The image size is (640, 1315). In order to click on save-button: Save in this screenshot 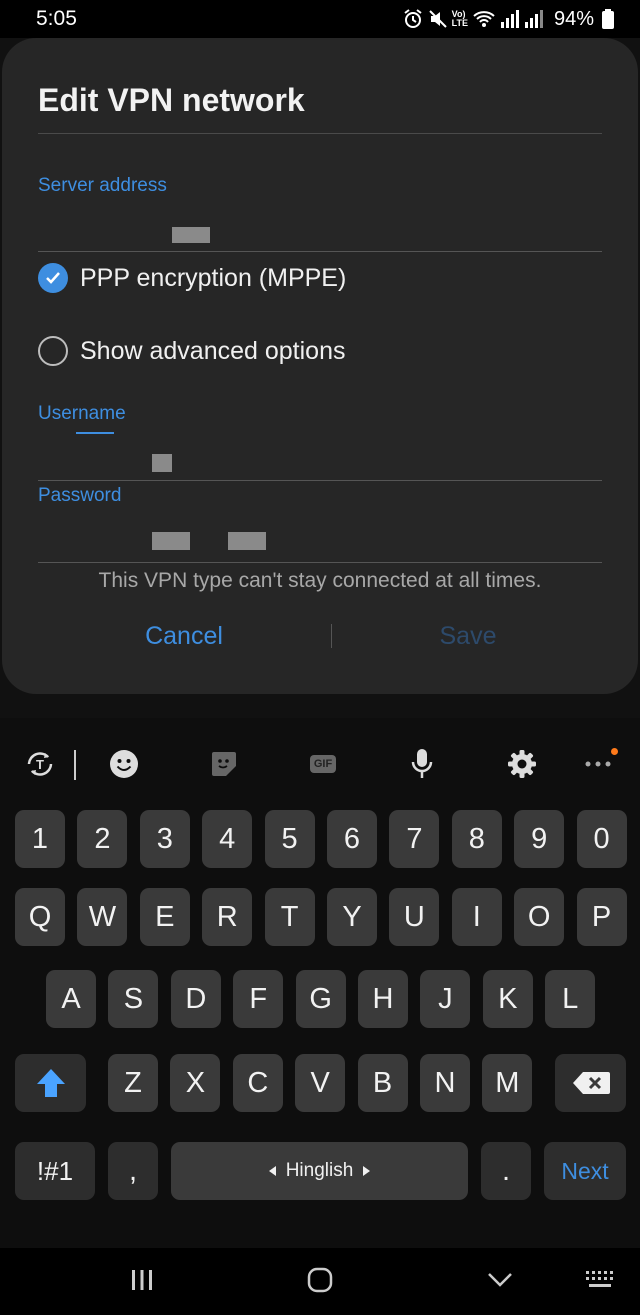, I will do `click(468, 636)`.